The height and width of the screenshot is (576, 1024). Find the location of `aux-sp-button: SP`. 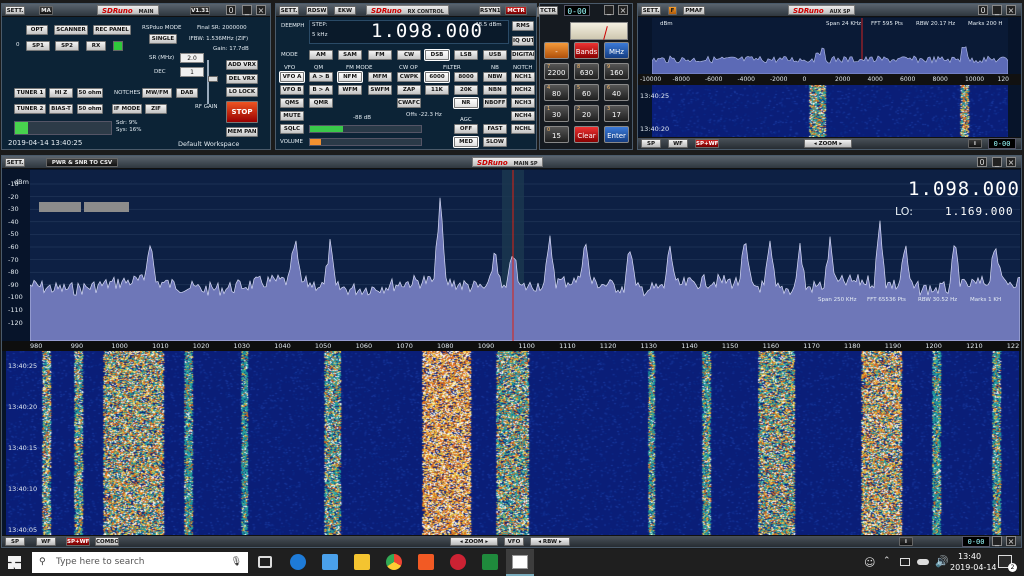

aux-sp-button: SP is located at coordinates (651, 143).